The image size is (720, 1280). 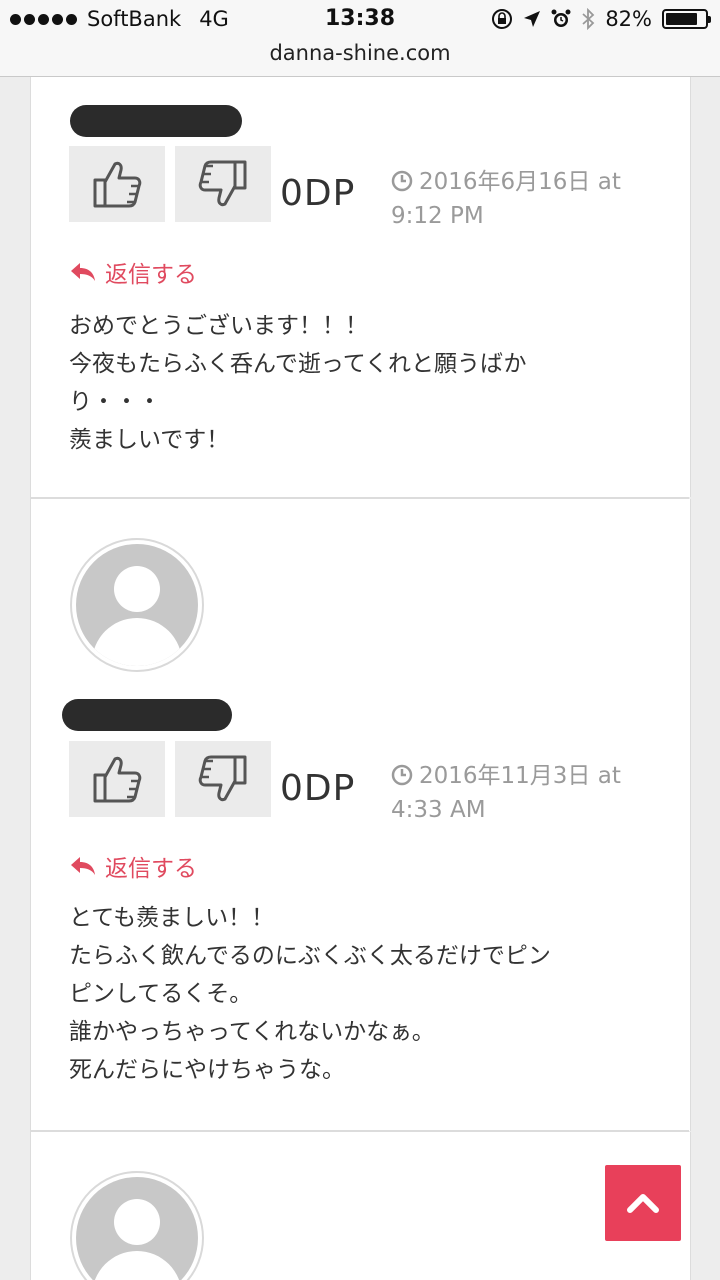 What do you see at coordinates (360, 20) in the screenshot?
I see `status-bar: SoftBank 4G 13:38 82%` at bounding box center [360, 20].